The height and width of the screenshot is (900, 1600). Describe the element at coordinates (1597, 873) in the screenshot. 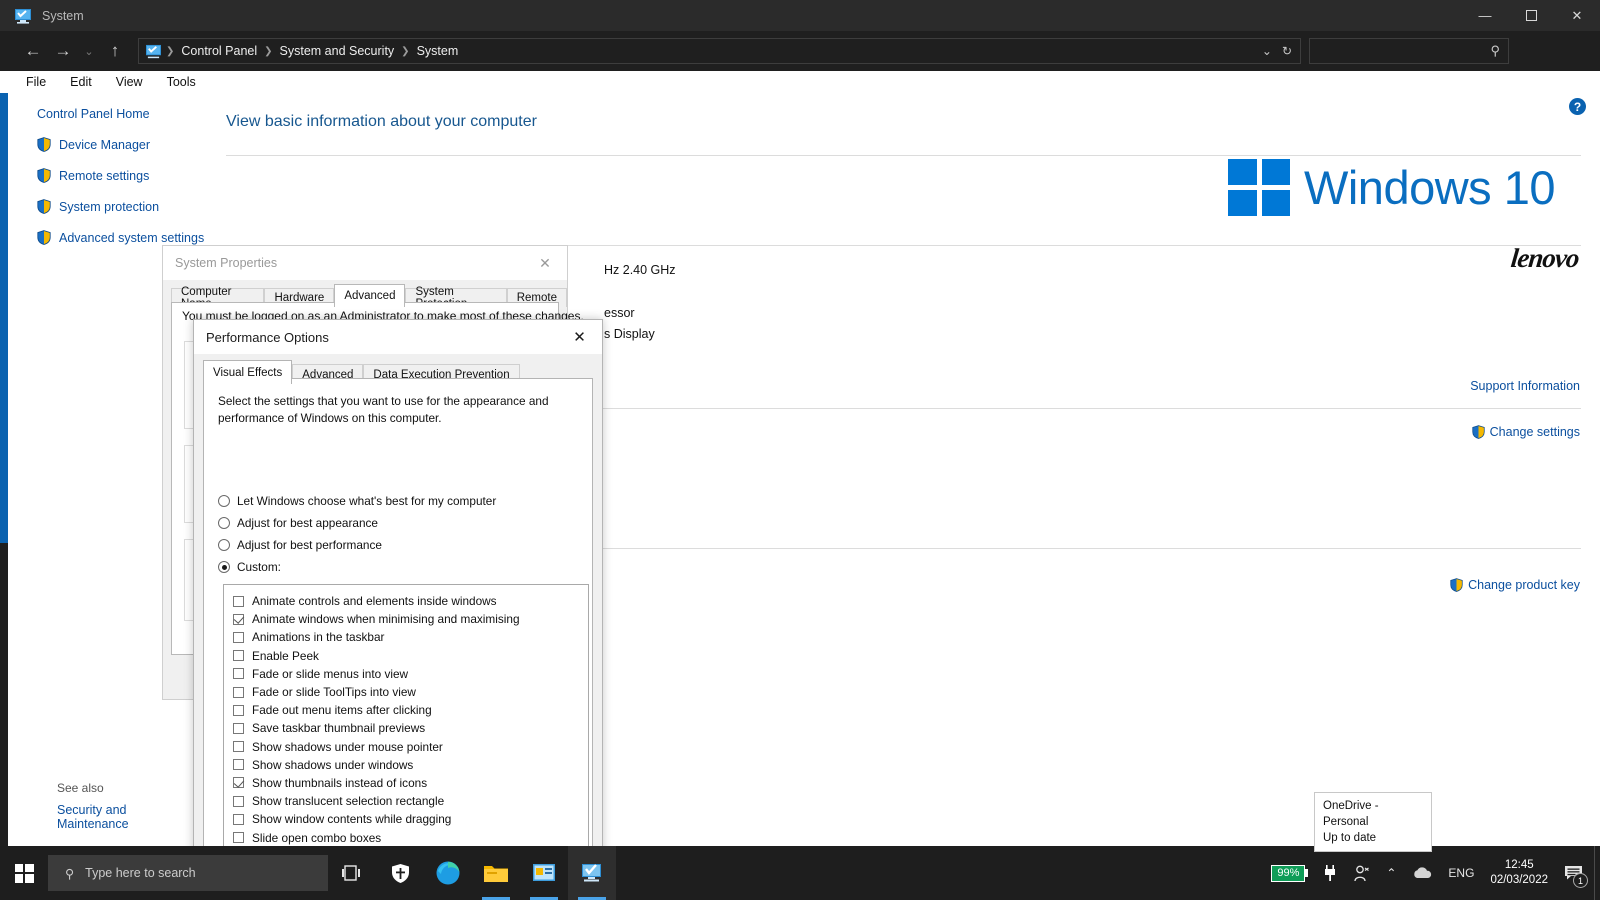

I see `show-desktop-button` at that location.